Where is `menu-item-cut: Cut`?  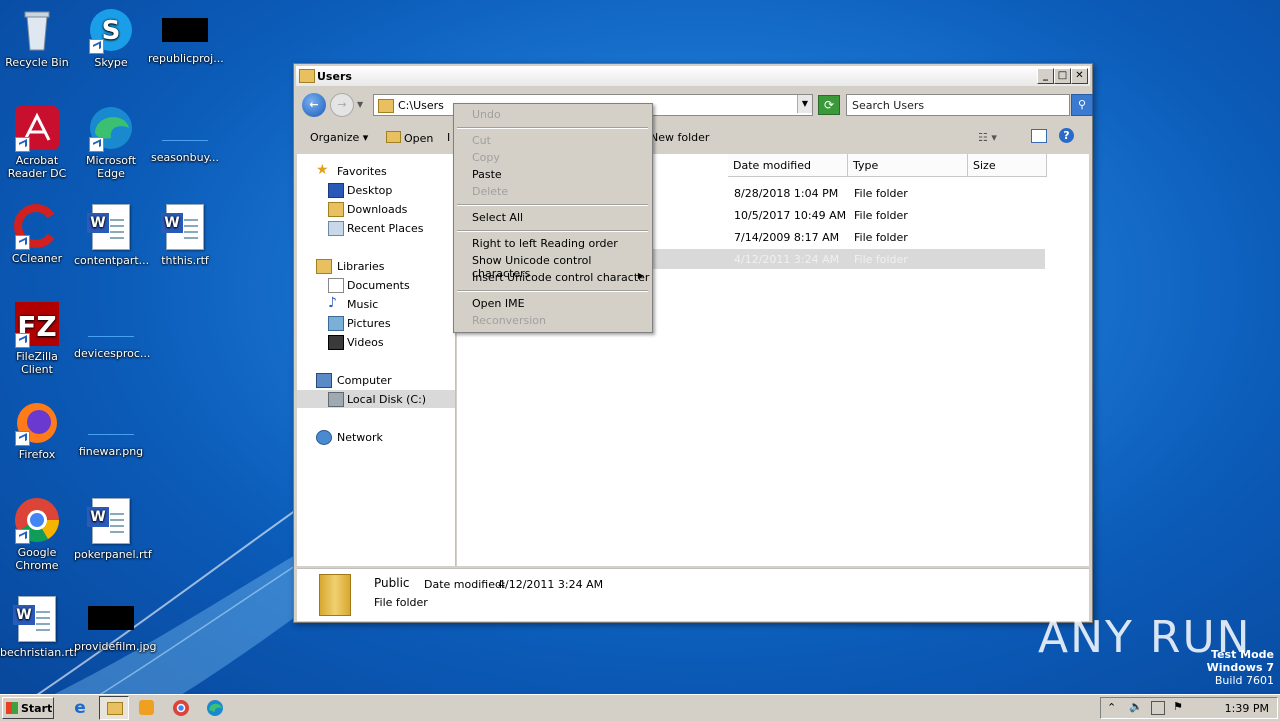 menu-item-cut: Cut is located at coordinates (553, 140).